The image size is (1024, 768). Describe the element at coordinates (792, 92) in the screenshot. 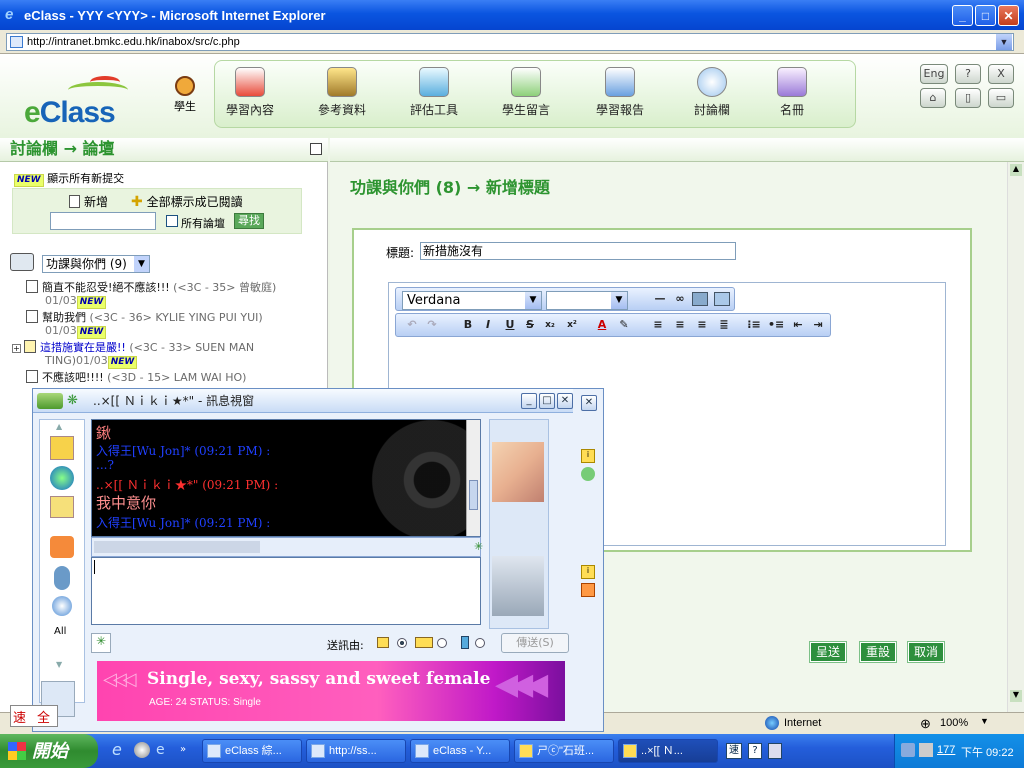

I see `nav-roster: 名冊` at that location.